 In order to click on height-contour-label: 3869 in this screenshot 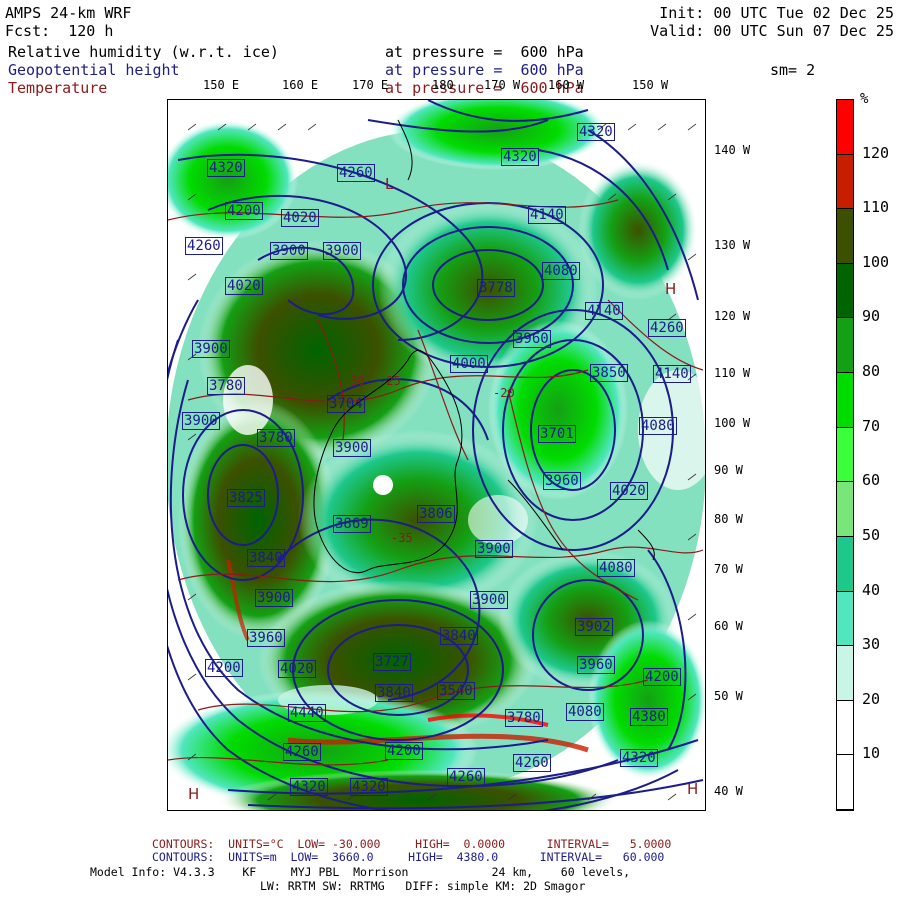, I will do `click(352, 524)`.